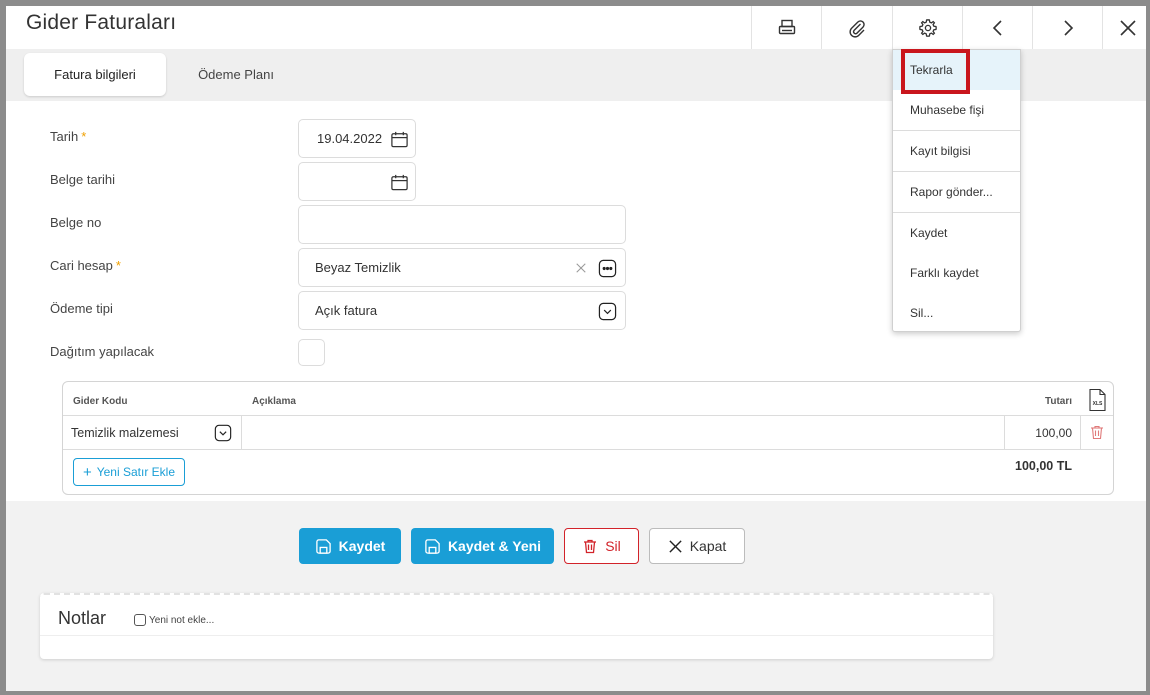 The image size is (1150, 695). Describe the element at coordinates (76, 222) in the screenshot. I see `belge-no-label: Belge no` at that location.